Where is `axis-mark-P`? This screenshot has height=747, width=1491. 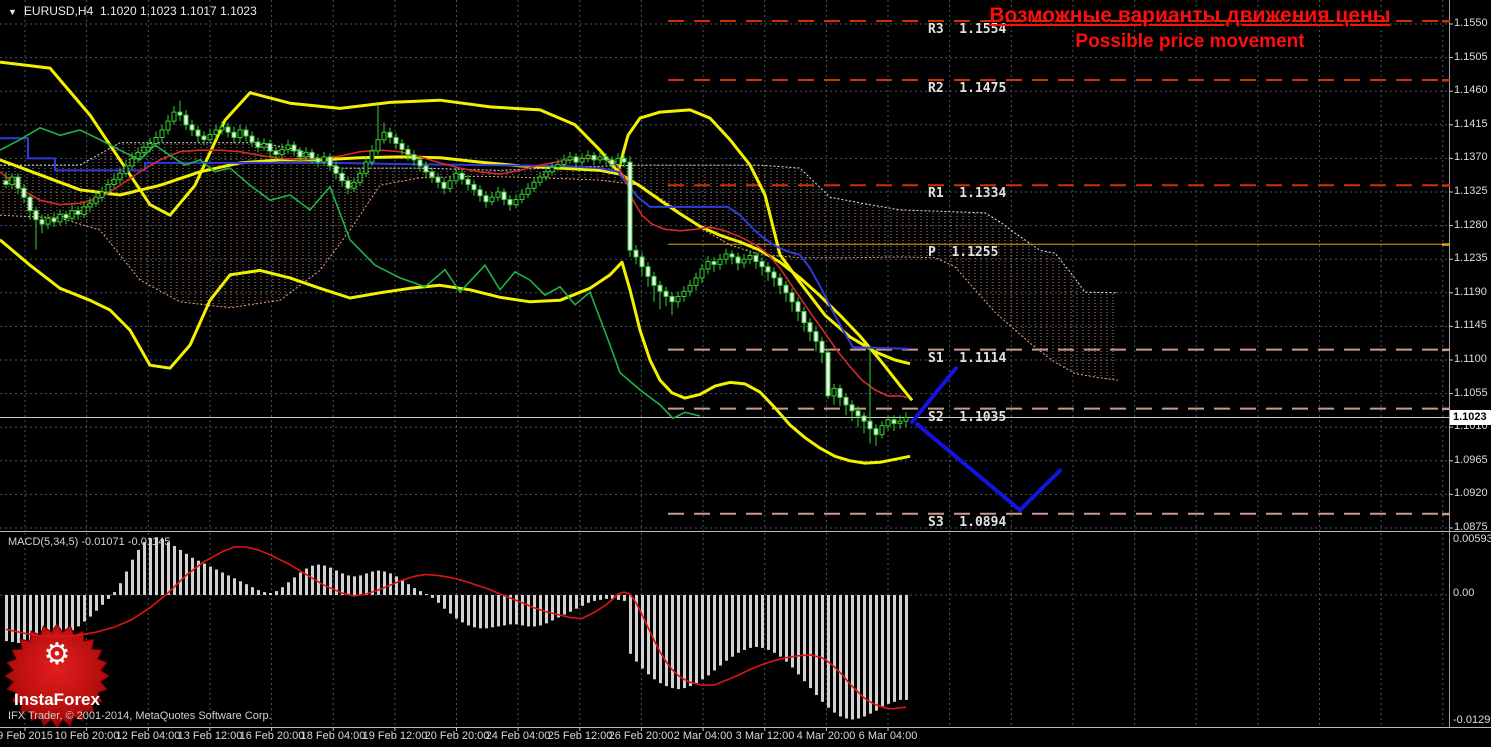 axis-mark-P is located at coordinates (1446, 244).